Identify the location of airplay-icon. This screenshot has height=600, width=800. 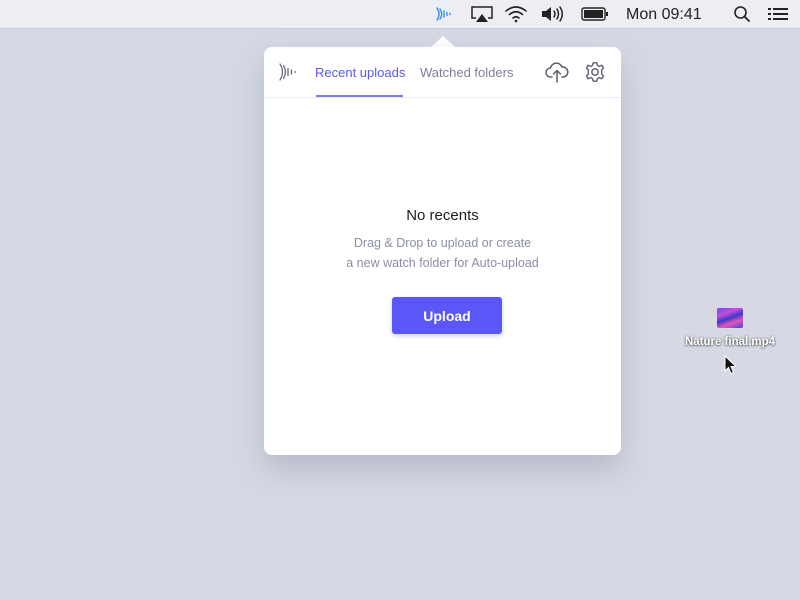
(482, 14).